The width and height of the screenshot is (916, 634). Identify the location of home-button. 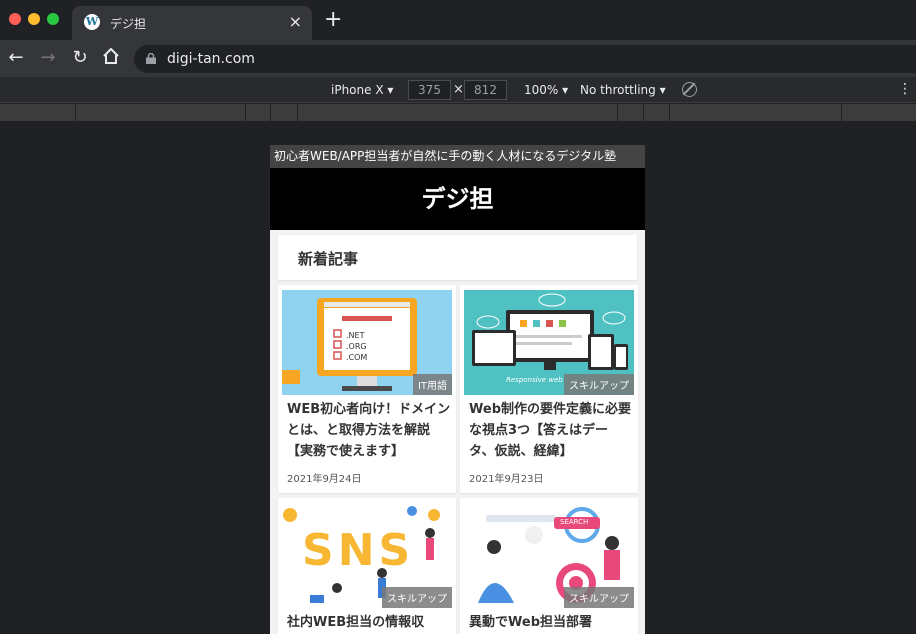
(111, 58).